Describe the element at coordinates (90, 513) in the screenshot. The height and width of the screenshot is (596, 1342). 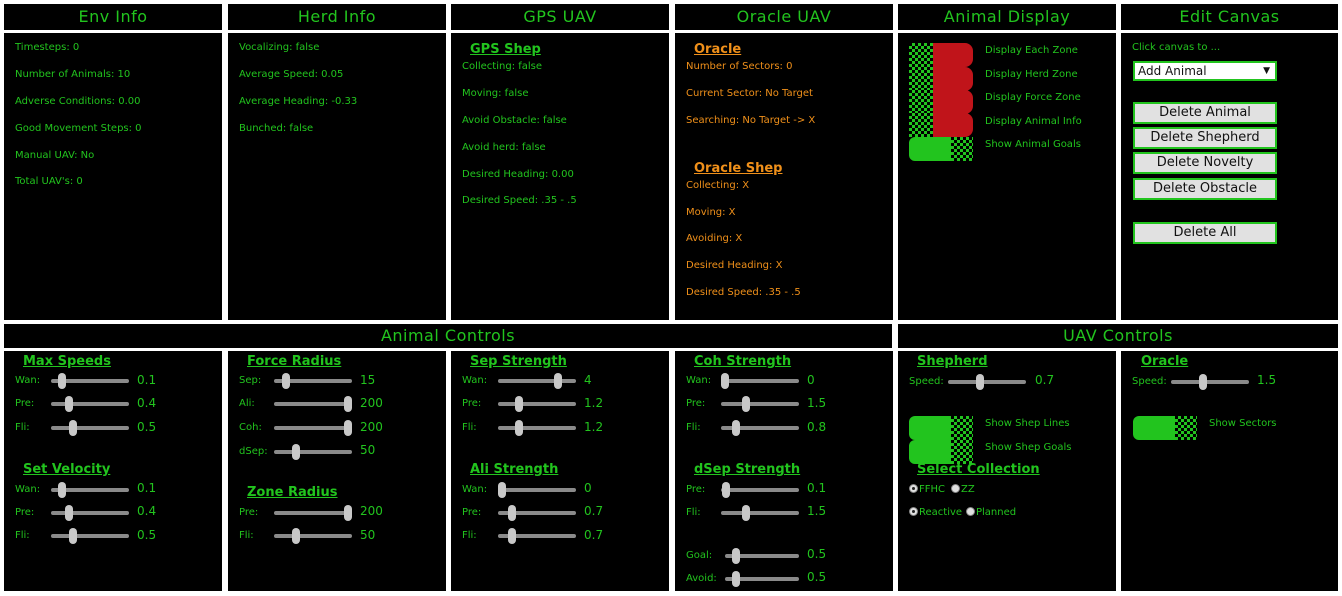
I see `velocity-pre-slider` at that location.